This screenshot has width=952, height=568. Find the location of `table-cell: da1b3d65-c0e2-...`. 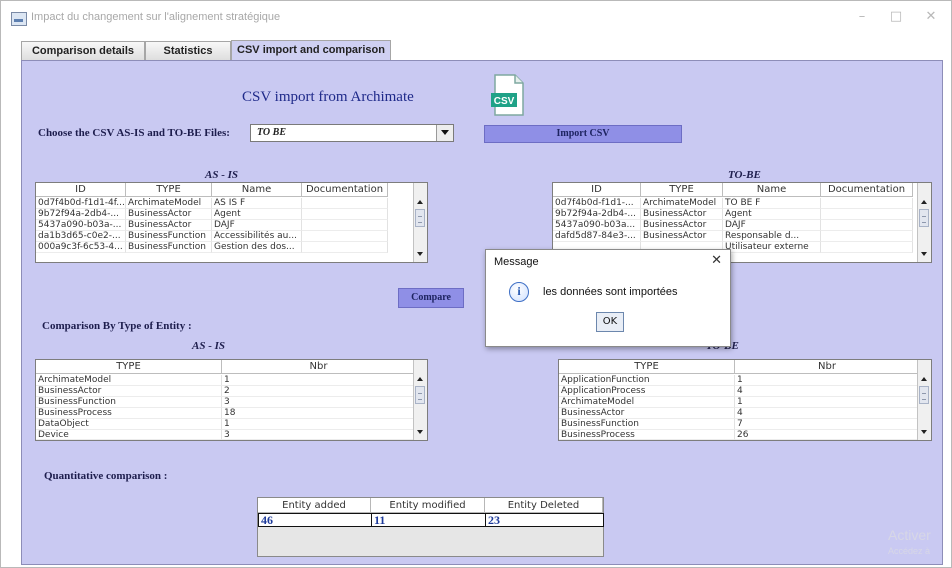

table-cell: da1b3d65-c0e2-... is located at coordinates (81, 236).